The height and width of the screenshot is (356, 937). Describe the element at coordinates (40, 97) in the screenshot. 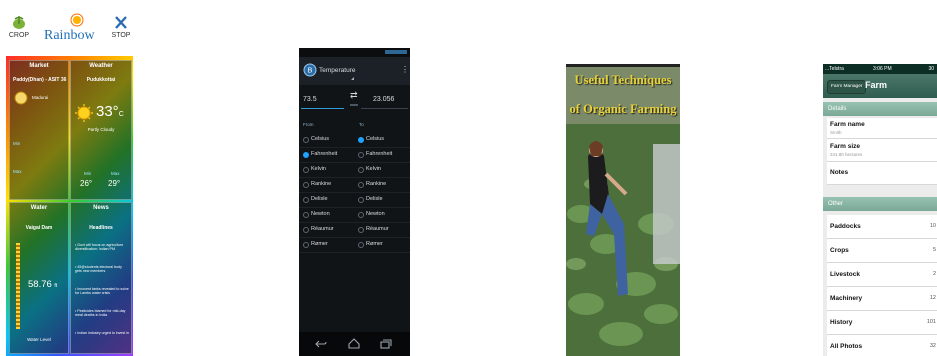

I see `market-name: Madurai` at that location.